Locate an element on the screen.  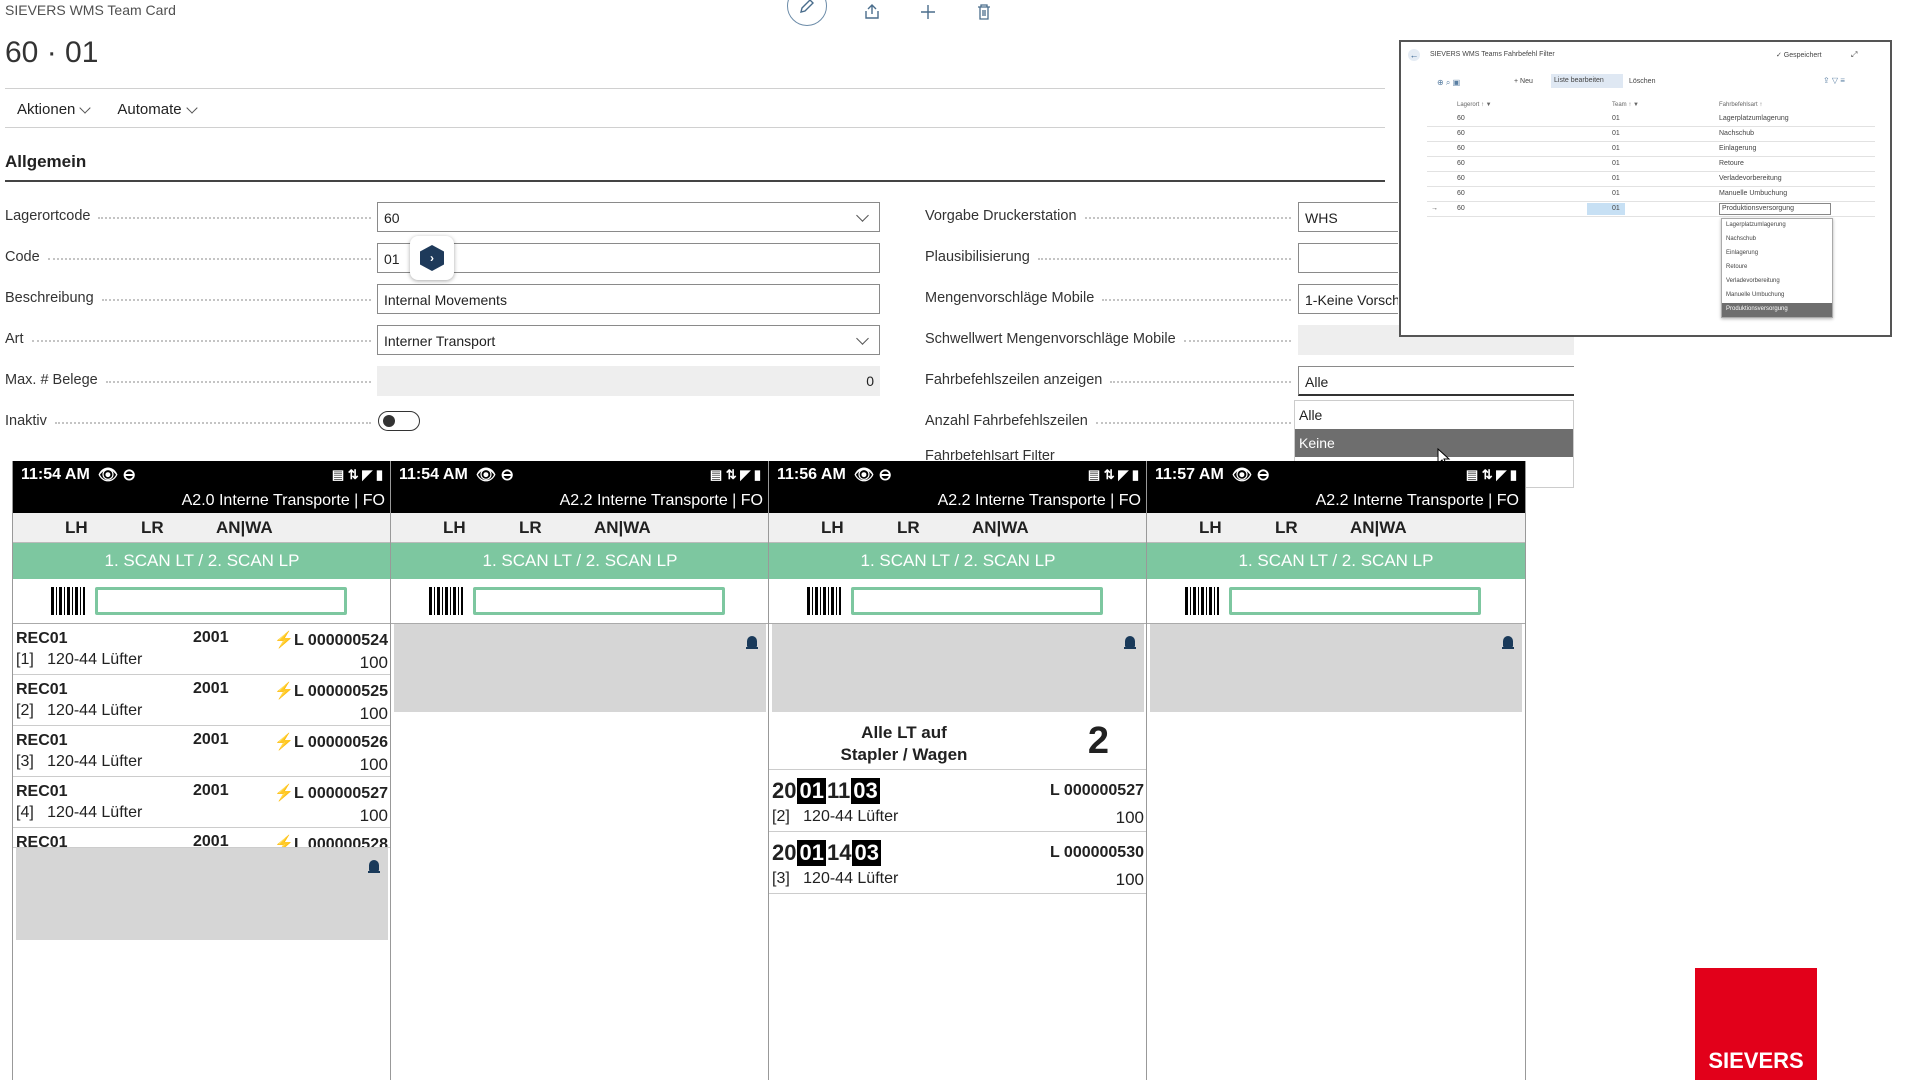
new-icon is located at coordinates (928, 12).